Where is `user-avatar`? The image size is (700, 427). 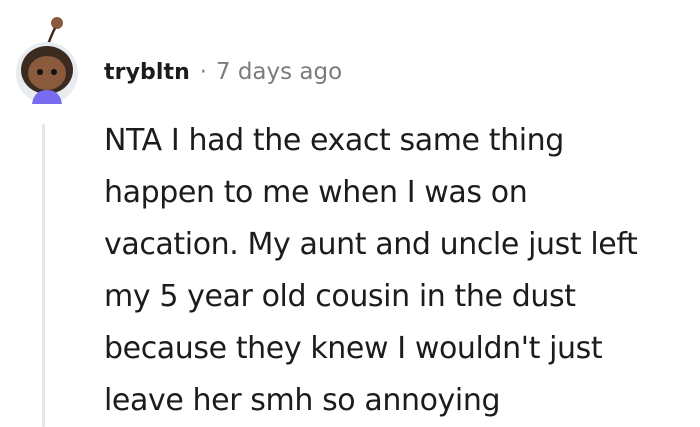 user-avatar is located at coordinates (47, 61).